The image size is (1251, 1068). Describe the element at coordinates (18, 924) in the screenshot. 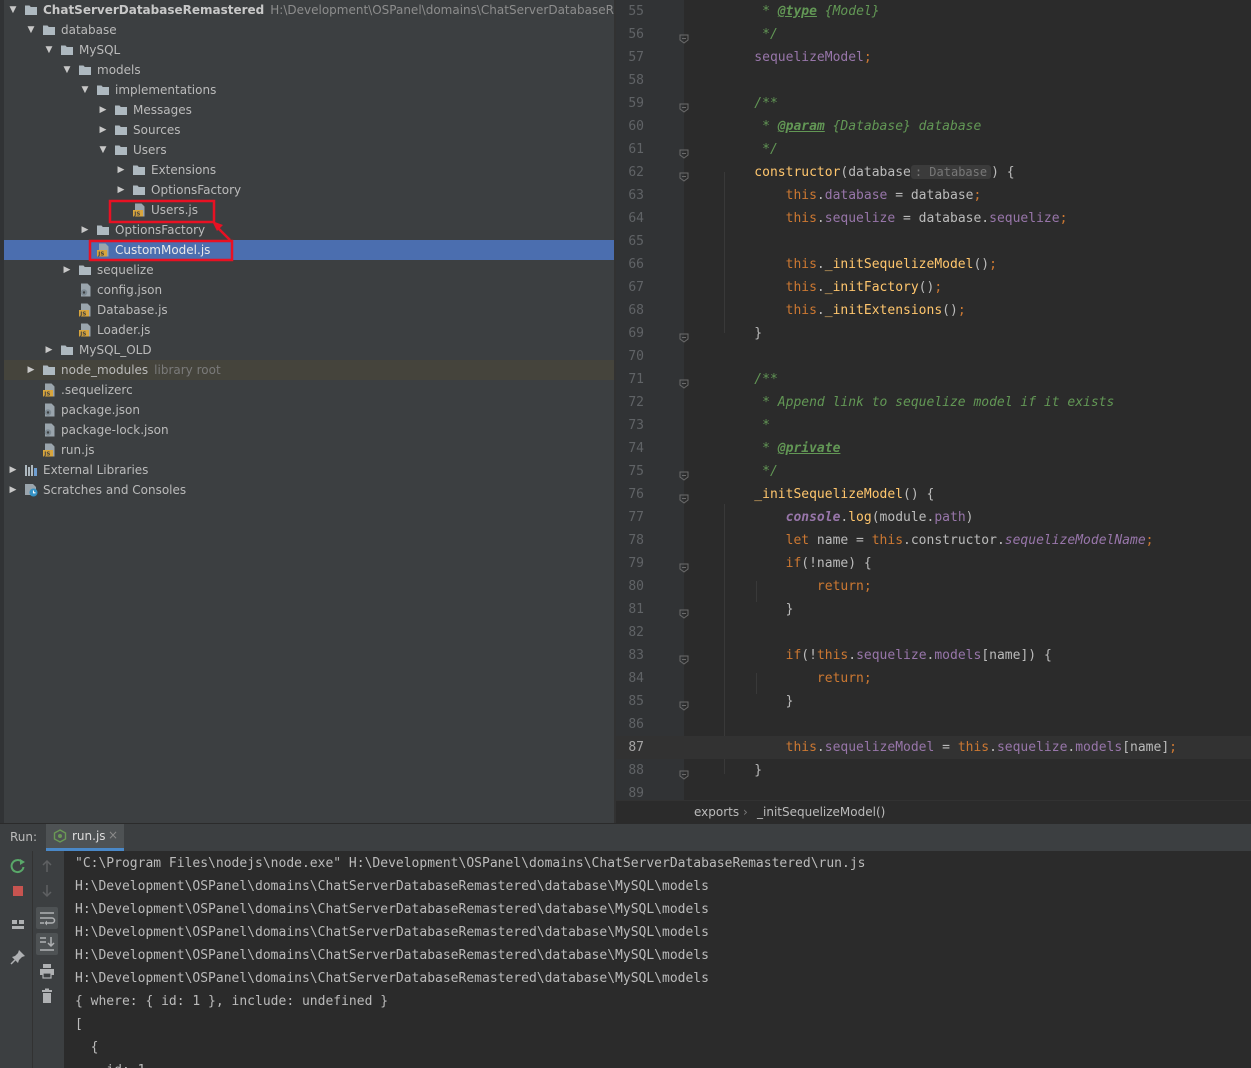

I see `layout-icon` at that location.